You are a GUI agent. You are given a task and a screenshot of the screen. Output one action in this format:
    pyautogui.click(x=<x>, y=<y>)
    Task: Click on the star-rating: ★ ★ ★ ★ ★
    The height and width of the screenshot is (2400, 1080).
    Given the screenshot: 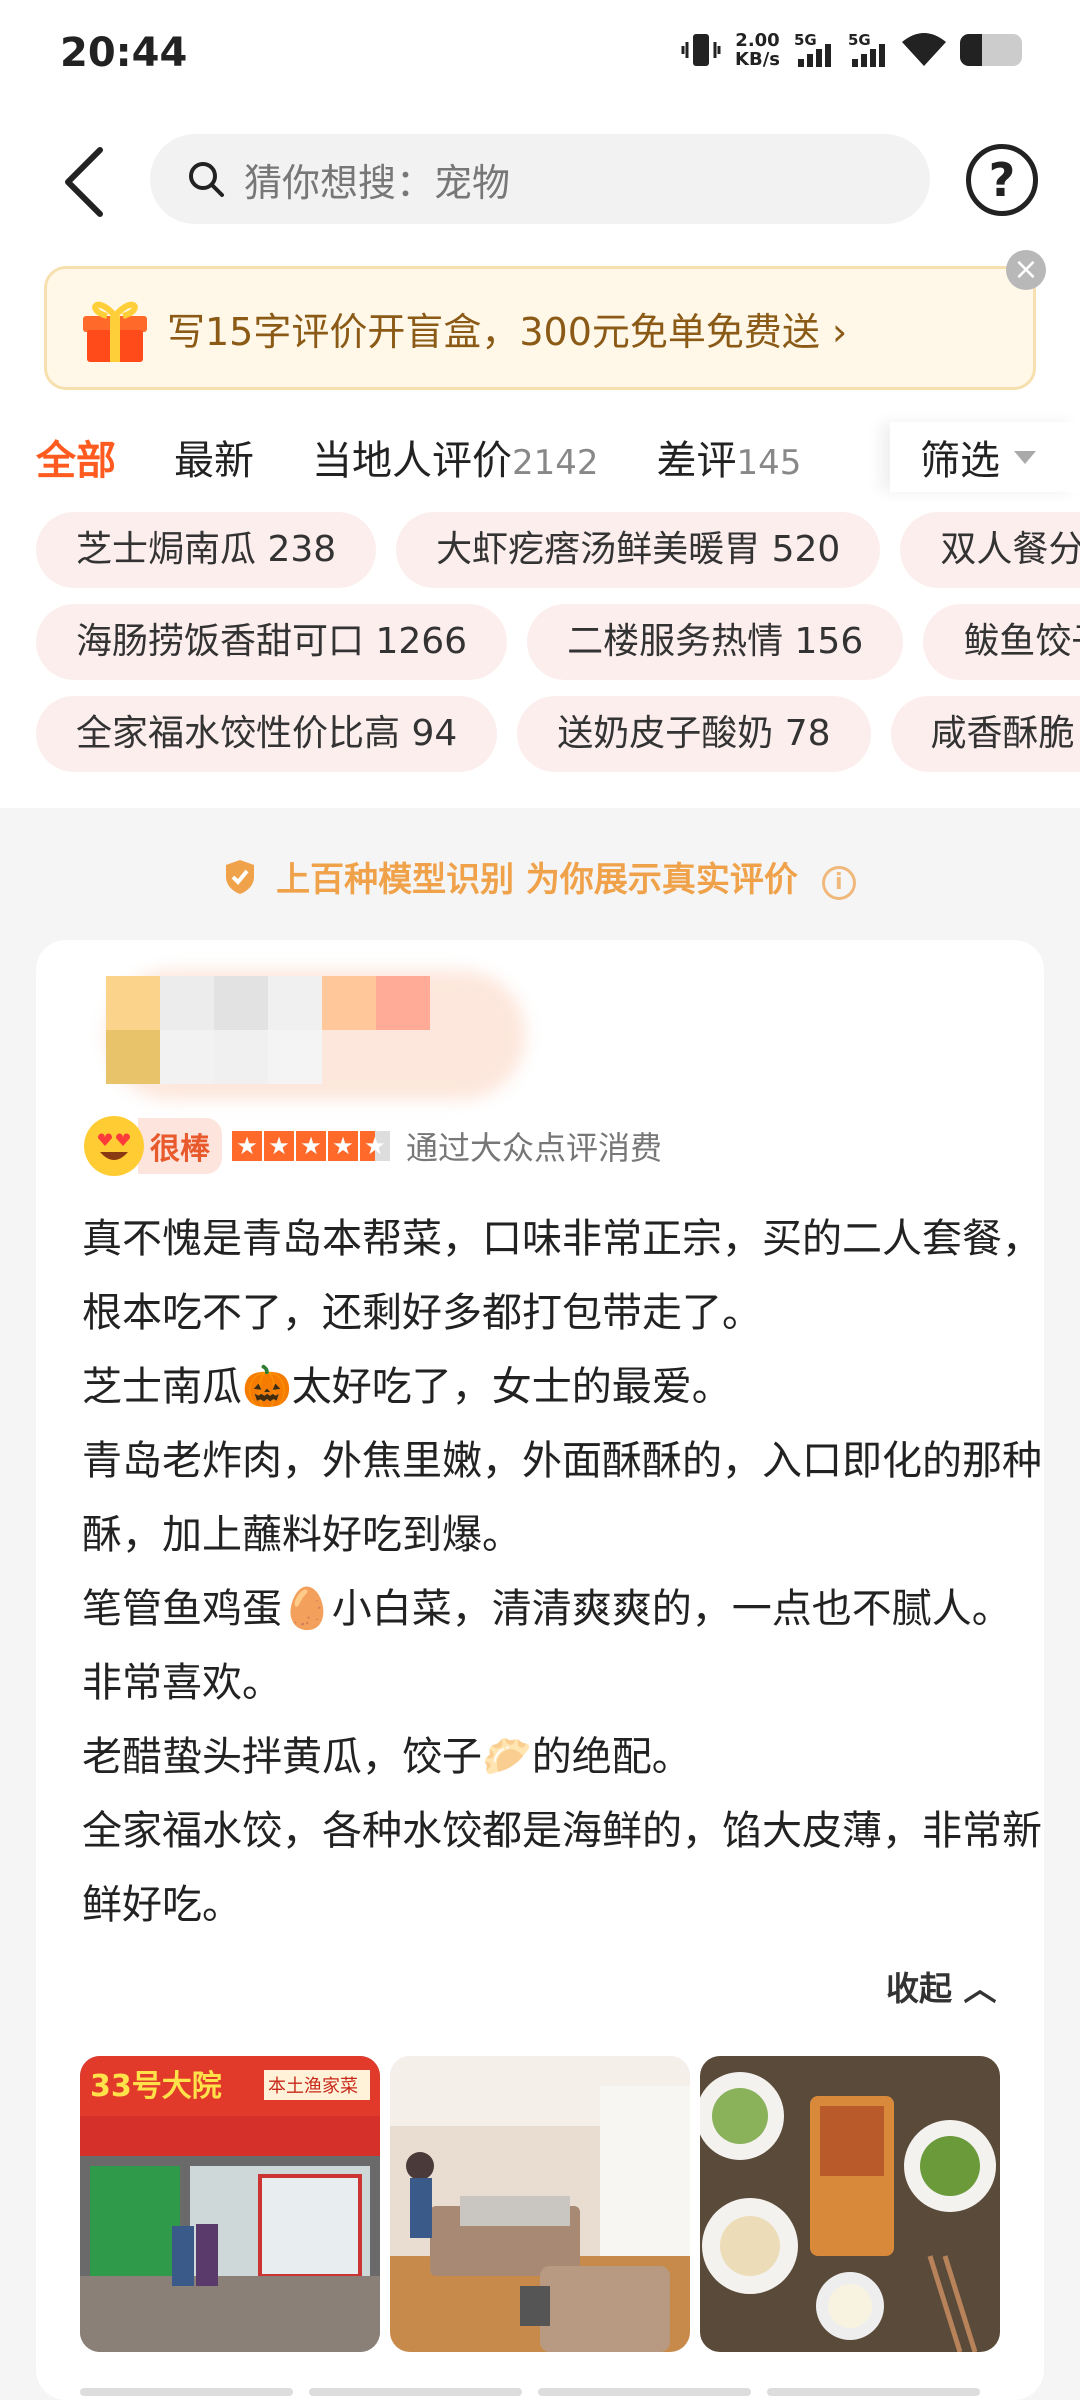 What is the action you would take?
    pyautogui.click(x=311, y=1146)
    